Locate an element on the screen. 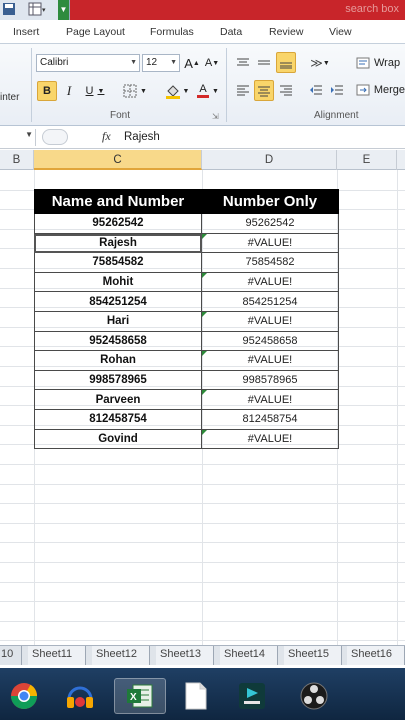 The image size is (405, 720). name-cell: 812458754 is located at coordinates (118, 420).